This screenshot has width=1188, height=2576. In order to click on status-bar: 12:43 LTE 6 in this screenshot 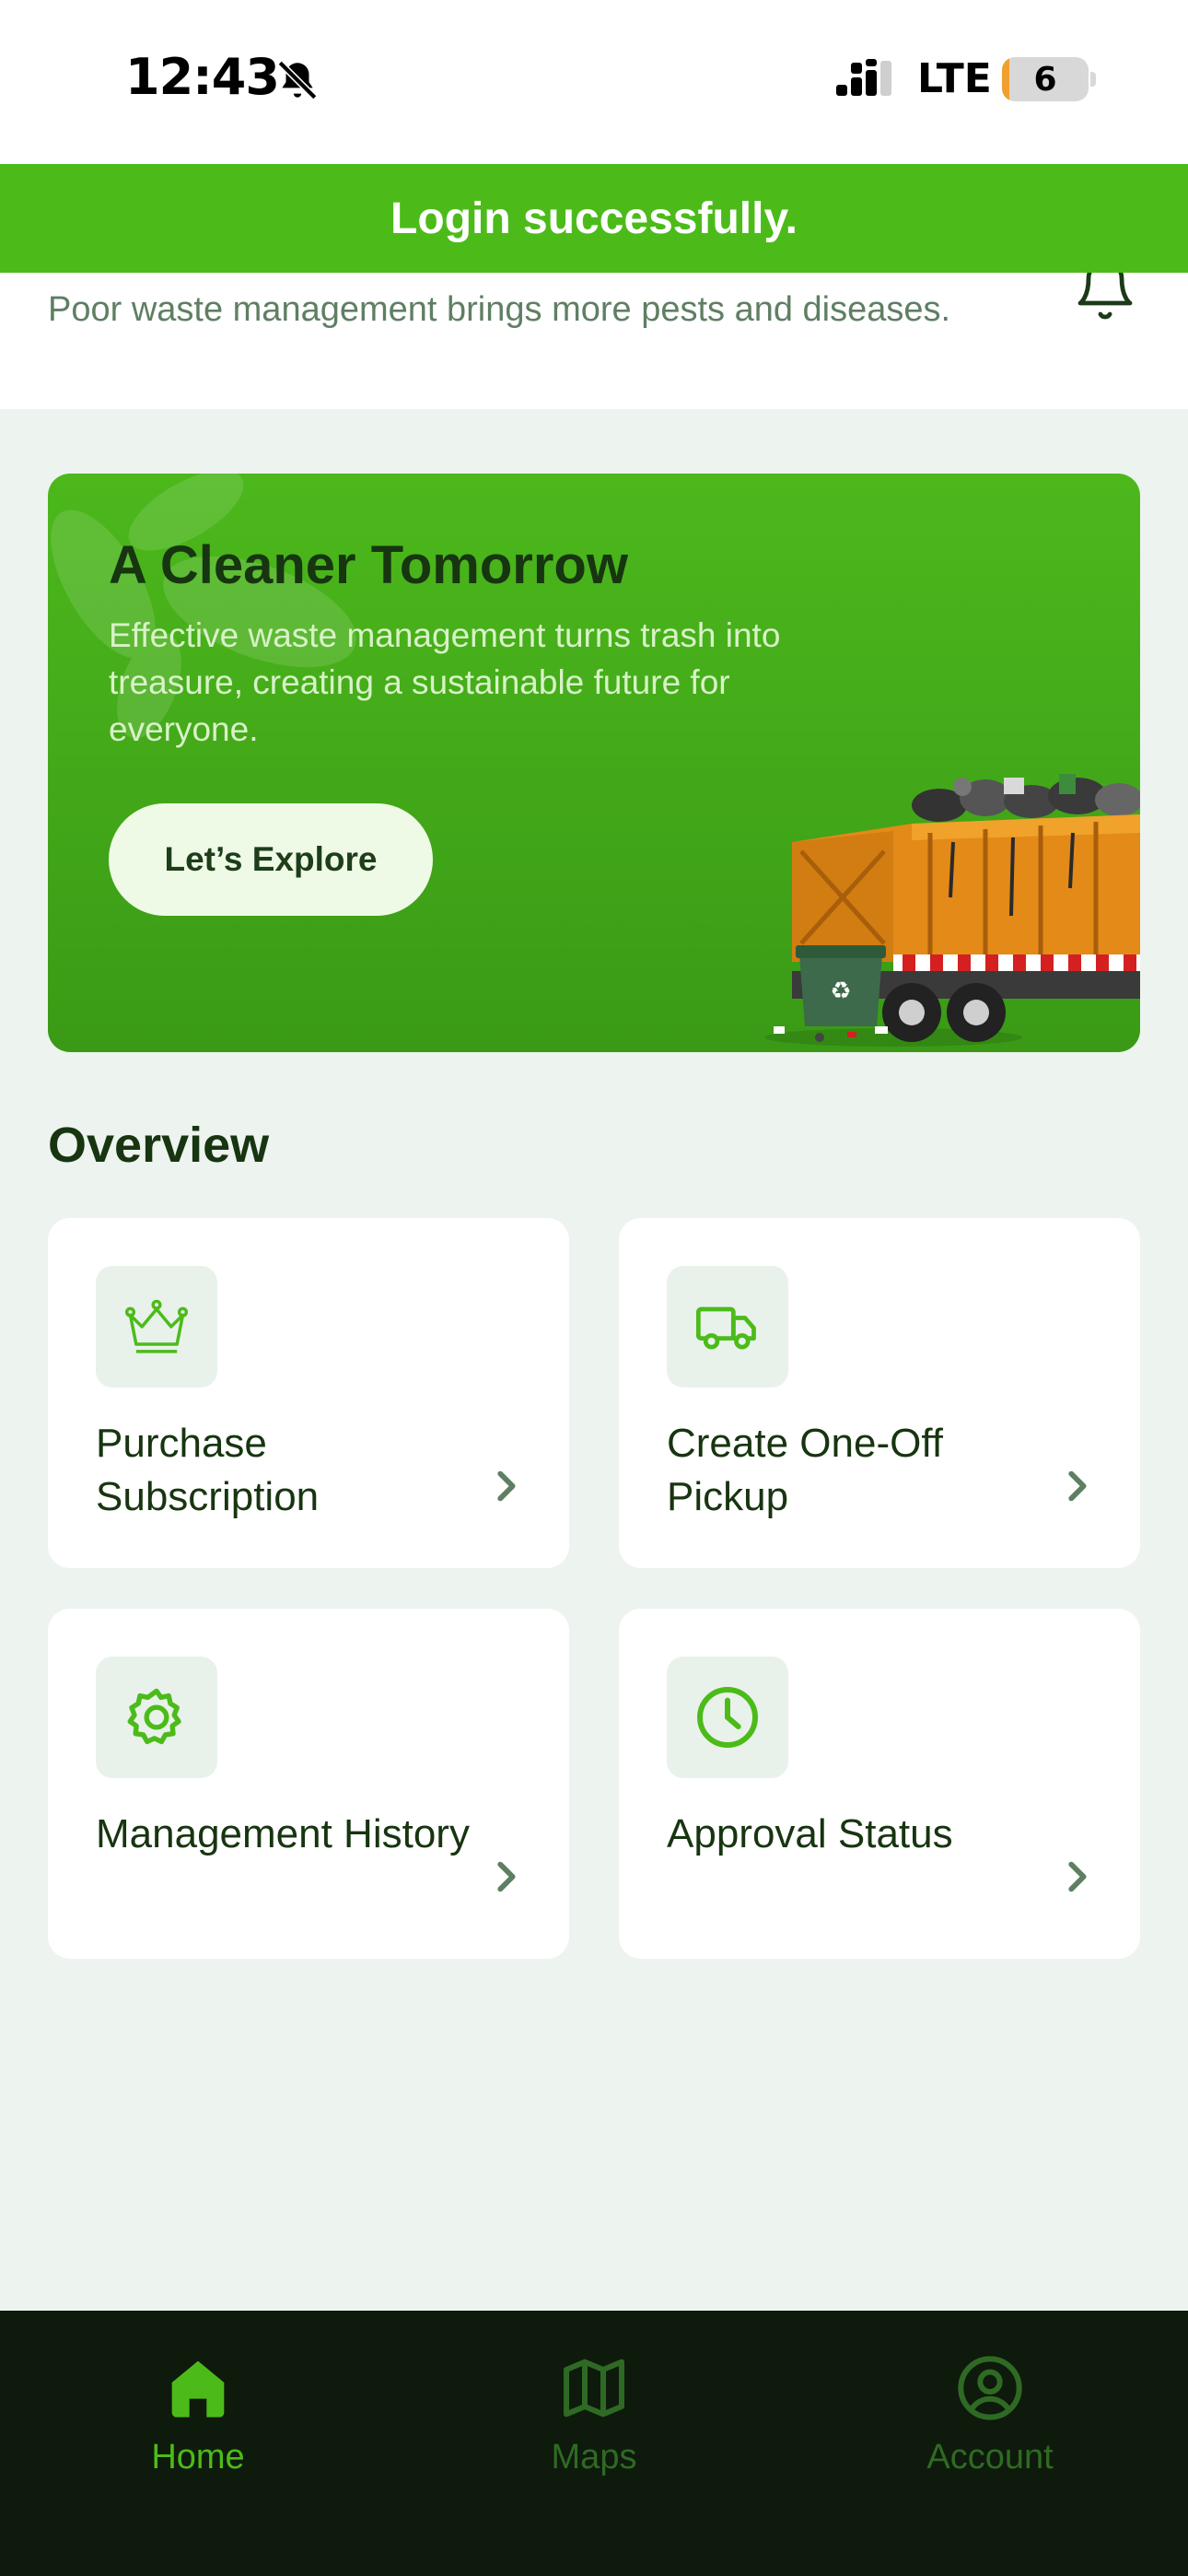, I will do `click(594, 82)`.